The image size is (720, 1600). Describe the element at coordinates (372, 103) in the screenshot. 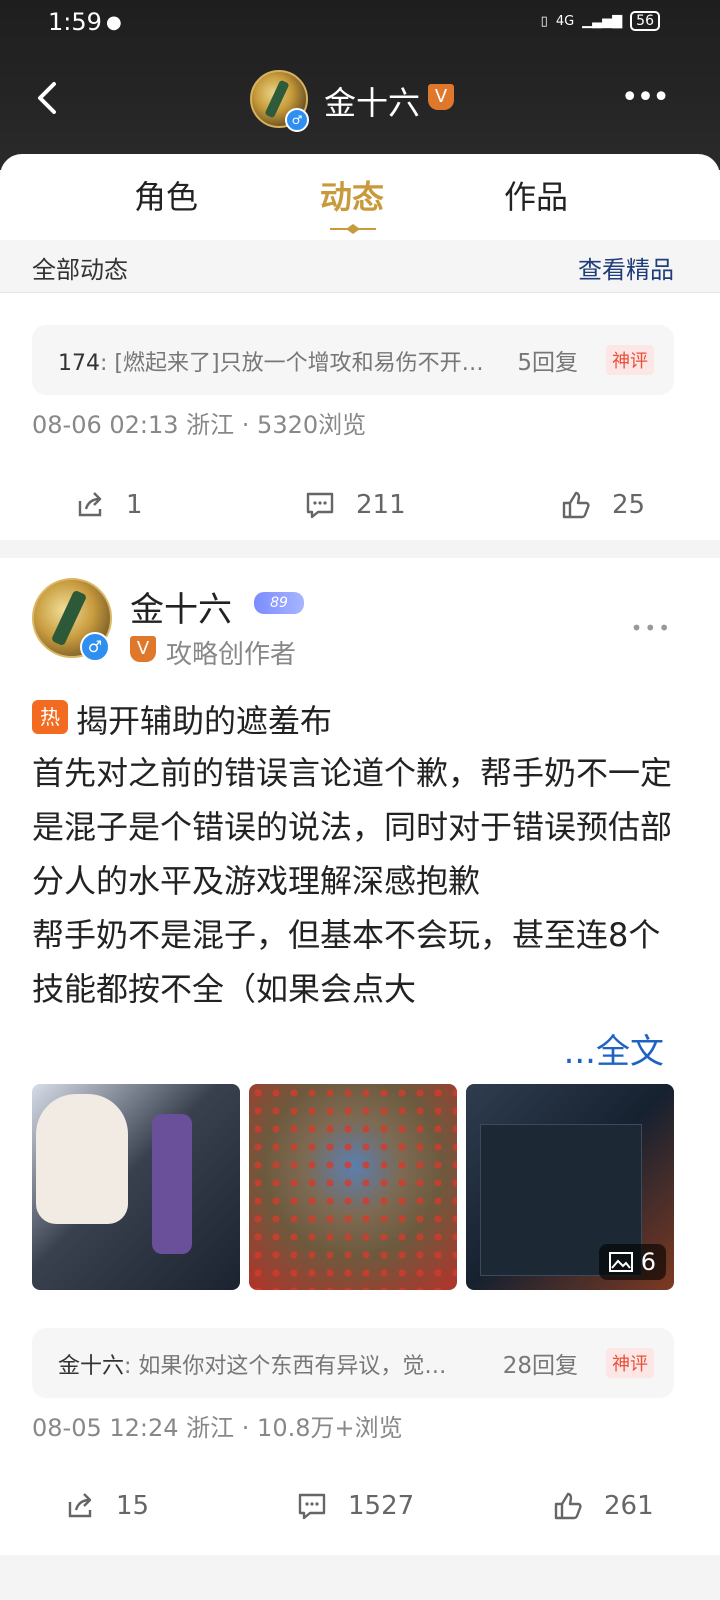

I see `header-title: 金十六` at that location.